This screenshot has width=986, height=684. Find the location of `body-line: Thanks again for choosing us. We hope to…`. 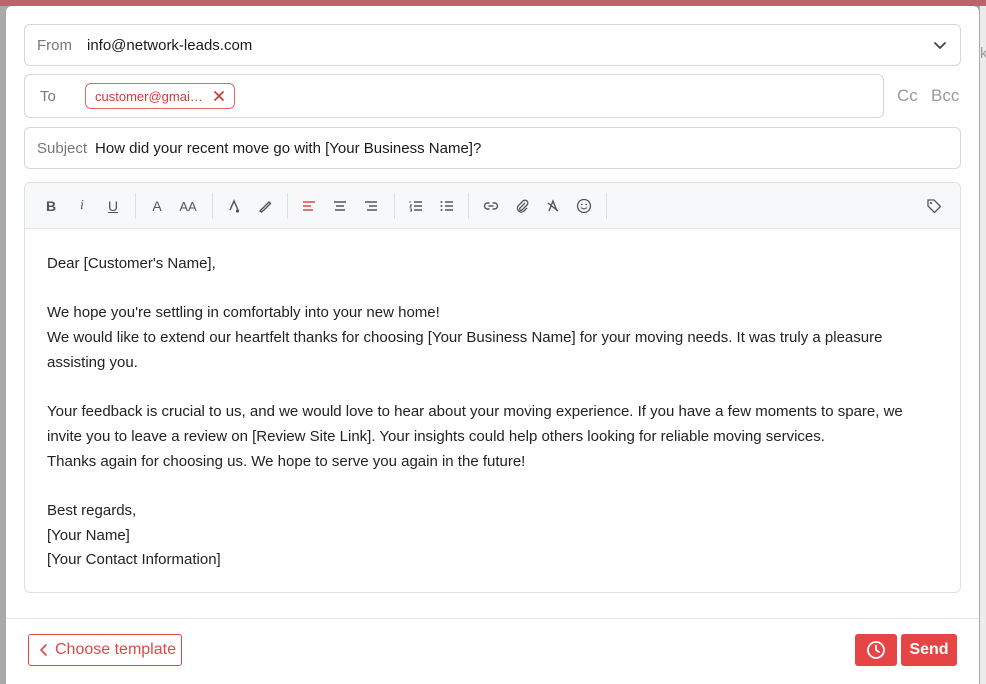

body-line: Thanks again for choosing us. We hope to… is located at coordinates (286, 461).